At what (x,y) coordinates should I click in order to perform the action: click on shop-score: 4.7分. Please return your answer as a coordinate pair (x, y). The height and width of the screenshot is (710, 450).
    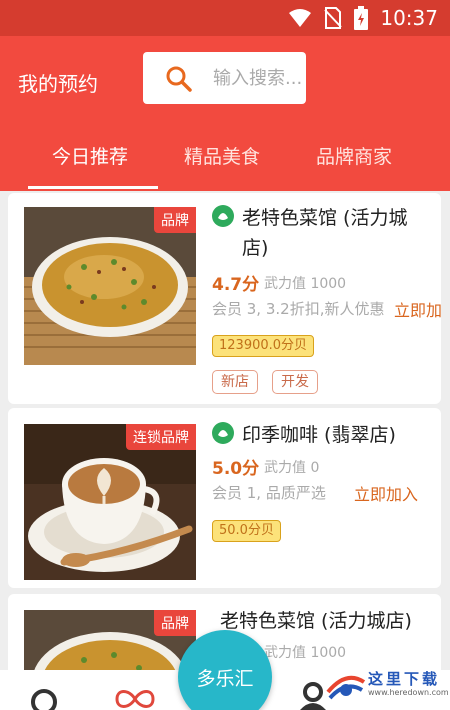
    Looking at the image, I should click on (236, 285).